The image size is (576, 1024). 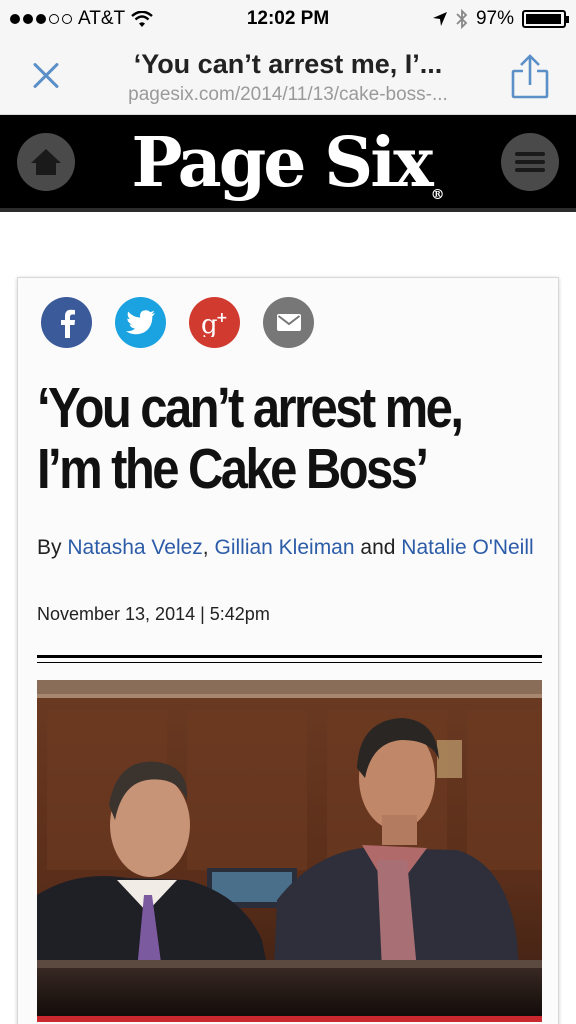 What do you see at coordinates (494, 18) in the screenshot?
I see `battery-percent: 97%` at bounding box center [494, 18].